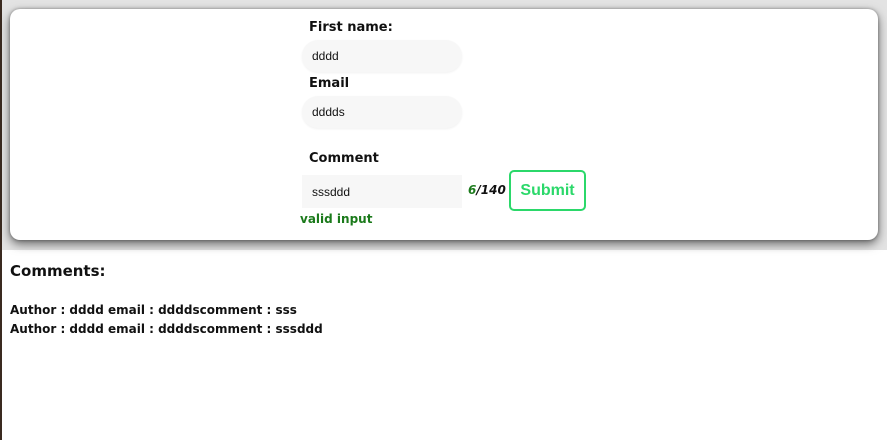 The height and width of the screenshot is (440, 887). Describe the element at coordinates (382, 191) in the screenshot. I see `comment-input` at that location.